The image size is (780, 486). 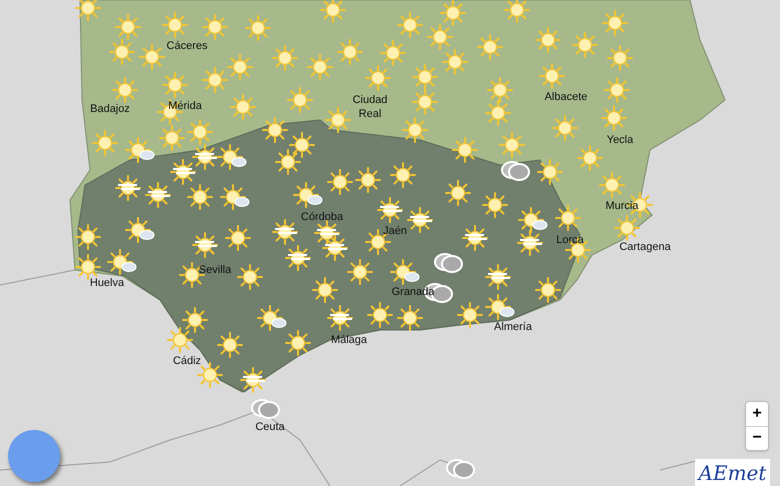 What do you see at coordinates (620, 140) in the screenshot?
I see `city-label: Yecla` at bounding box center [620, 140].